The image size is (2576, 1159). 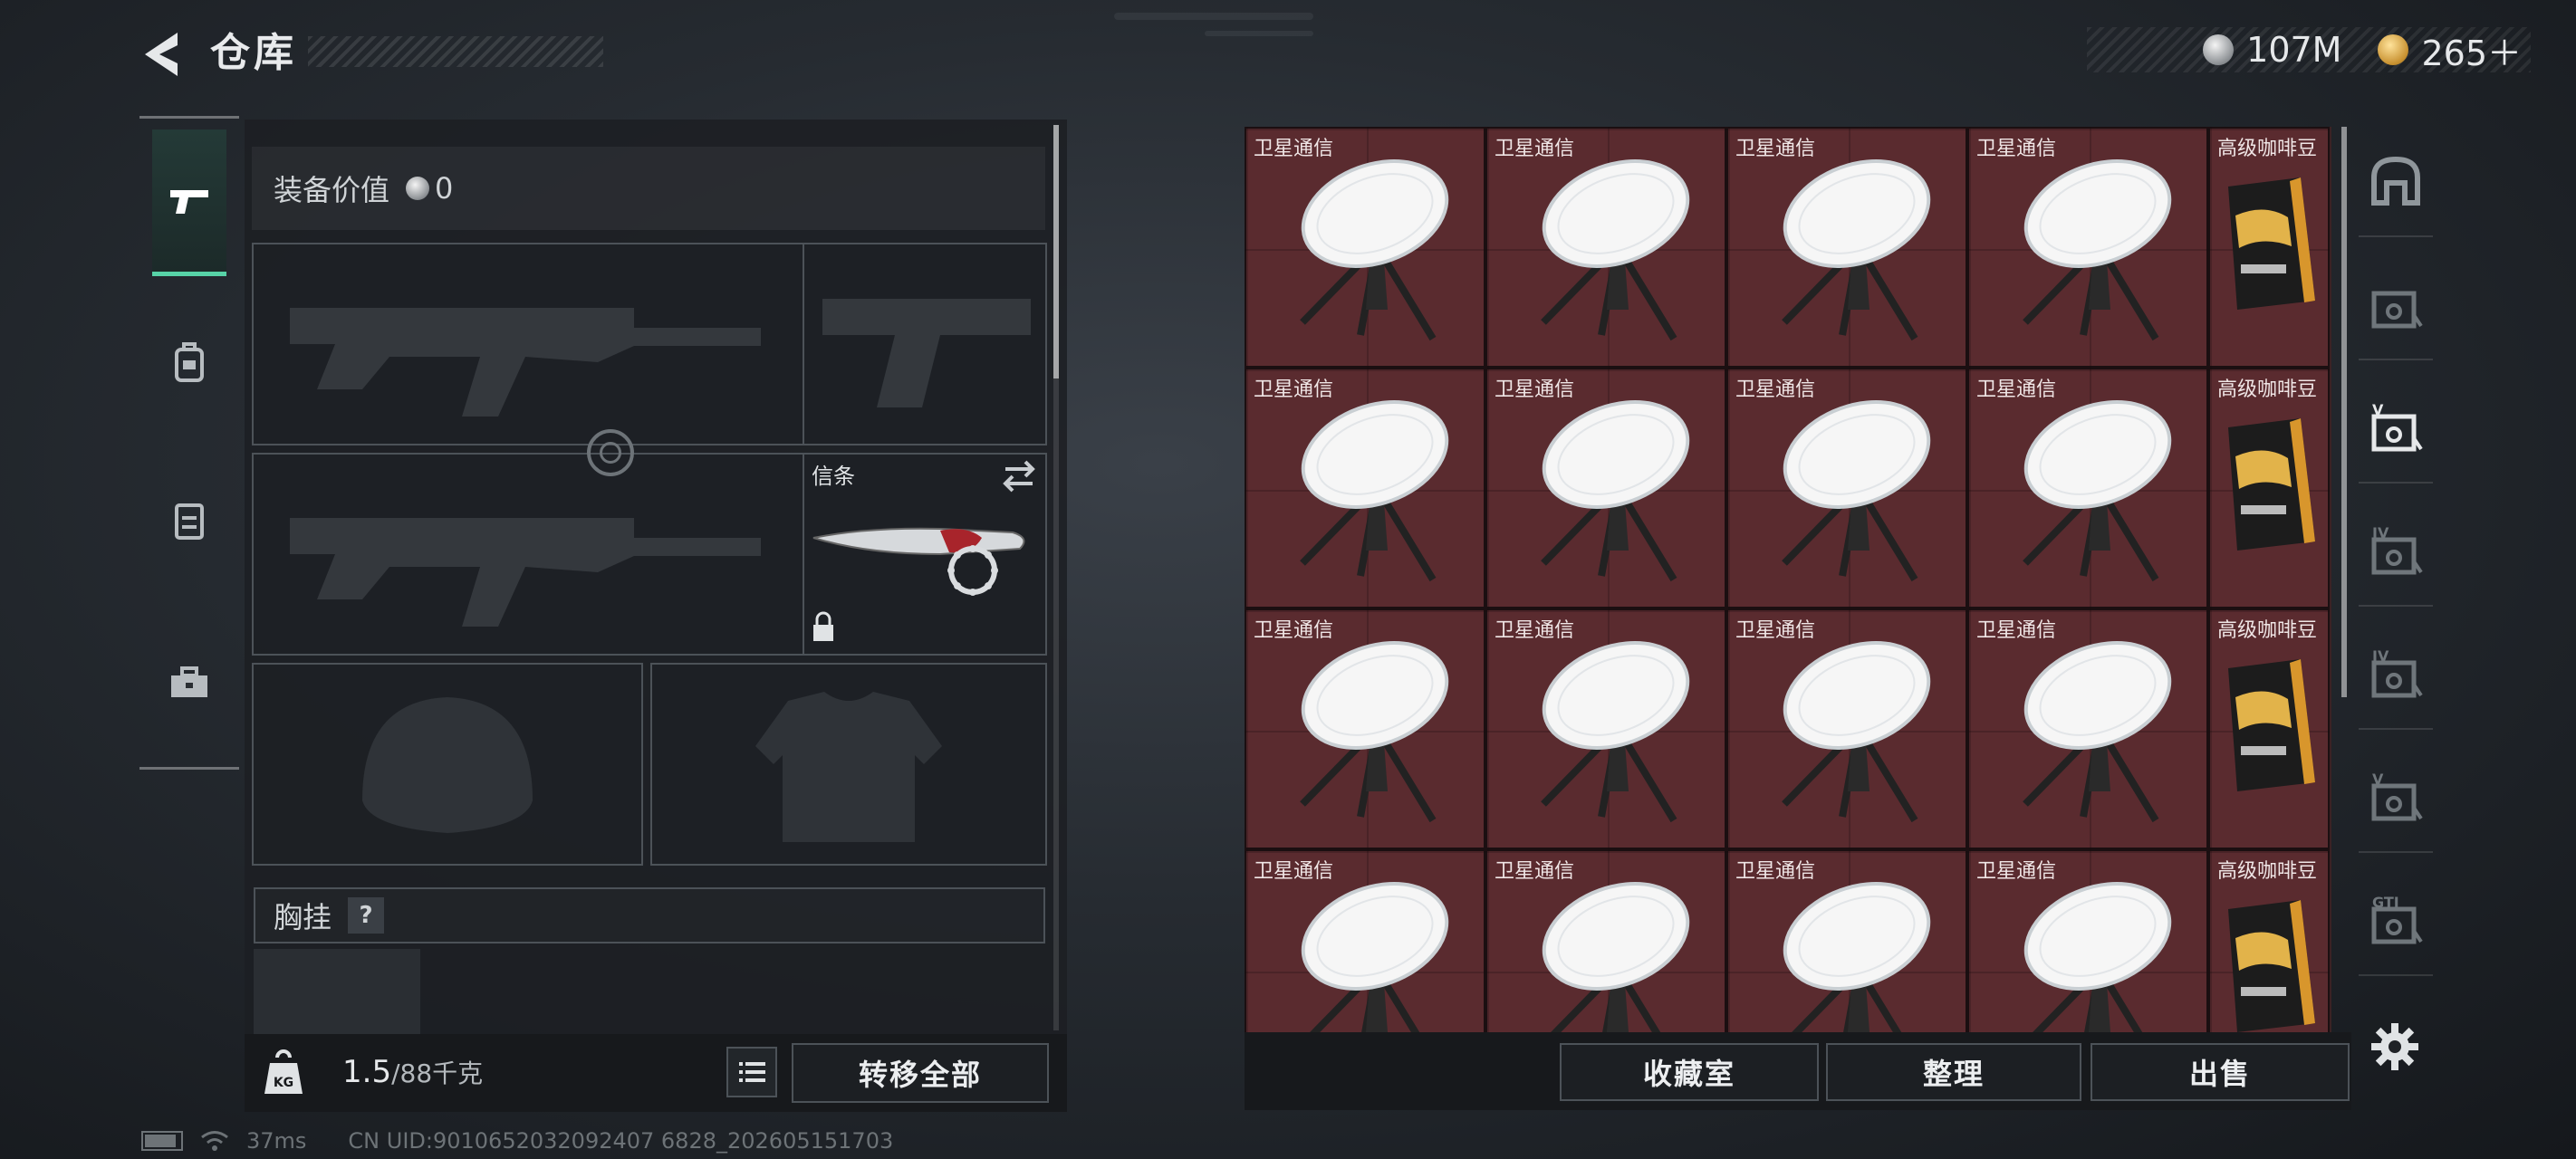 What do you see at coordinates (332, 190) in the screenshot?
I see `gear-value-label: 装备价值` at bounding box center [332, 190].